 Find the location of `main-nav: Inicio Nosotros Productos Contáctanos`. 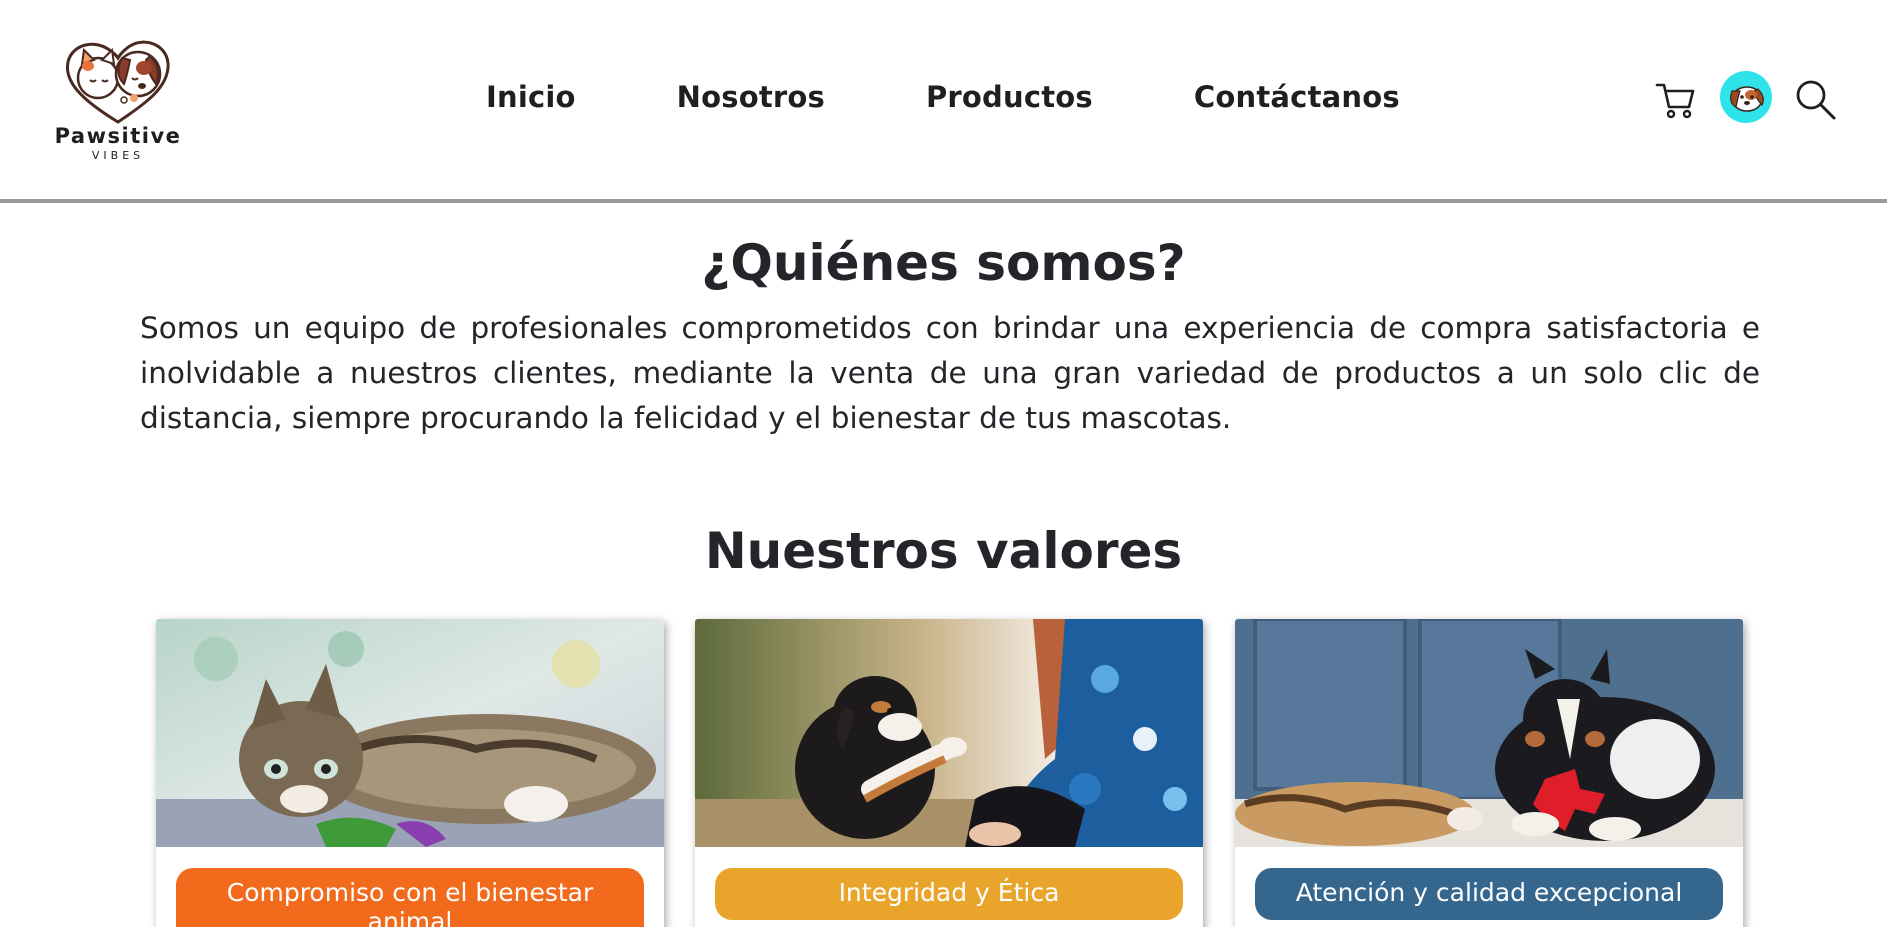

main-nav: Inicio Nosotros Productos Contáctanos is located at coordinates (943, 101).